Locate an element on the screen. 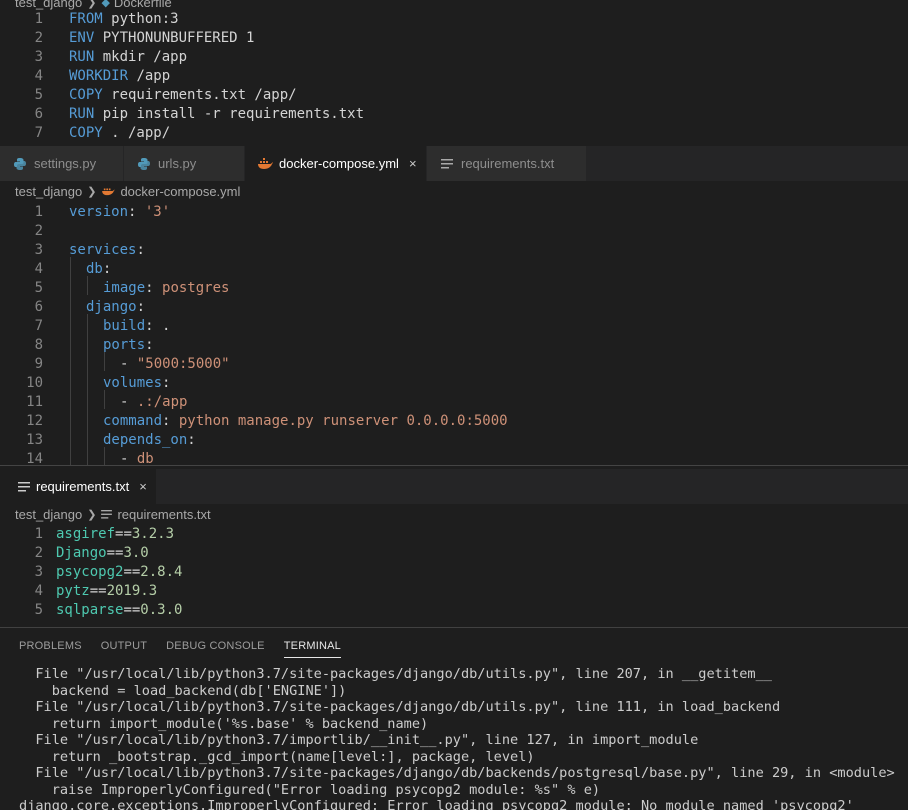 Image resolution: width=908 pixels, height=810 pixels. line-number: 7 is located at coordinates (38, 133).